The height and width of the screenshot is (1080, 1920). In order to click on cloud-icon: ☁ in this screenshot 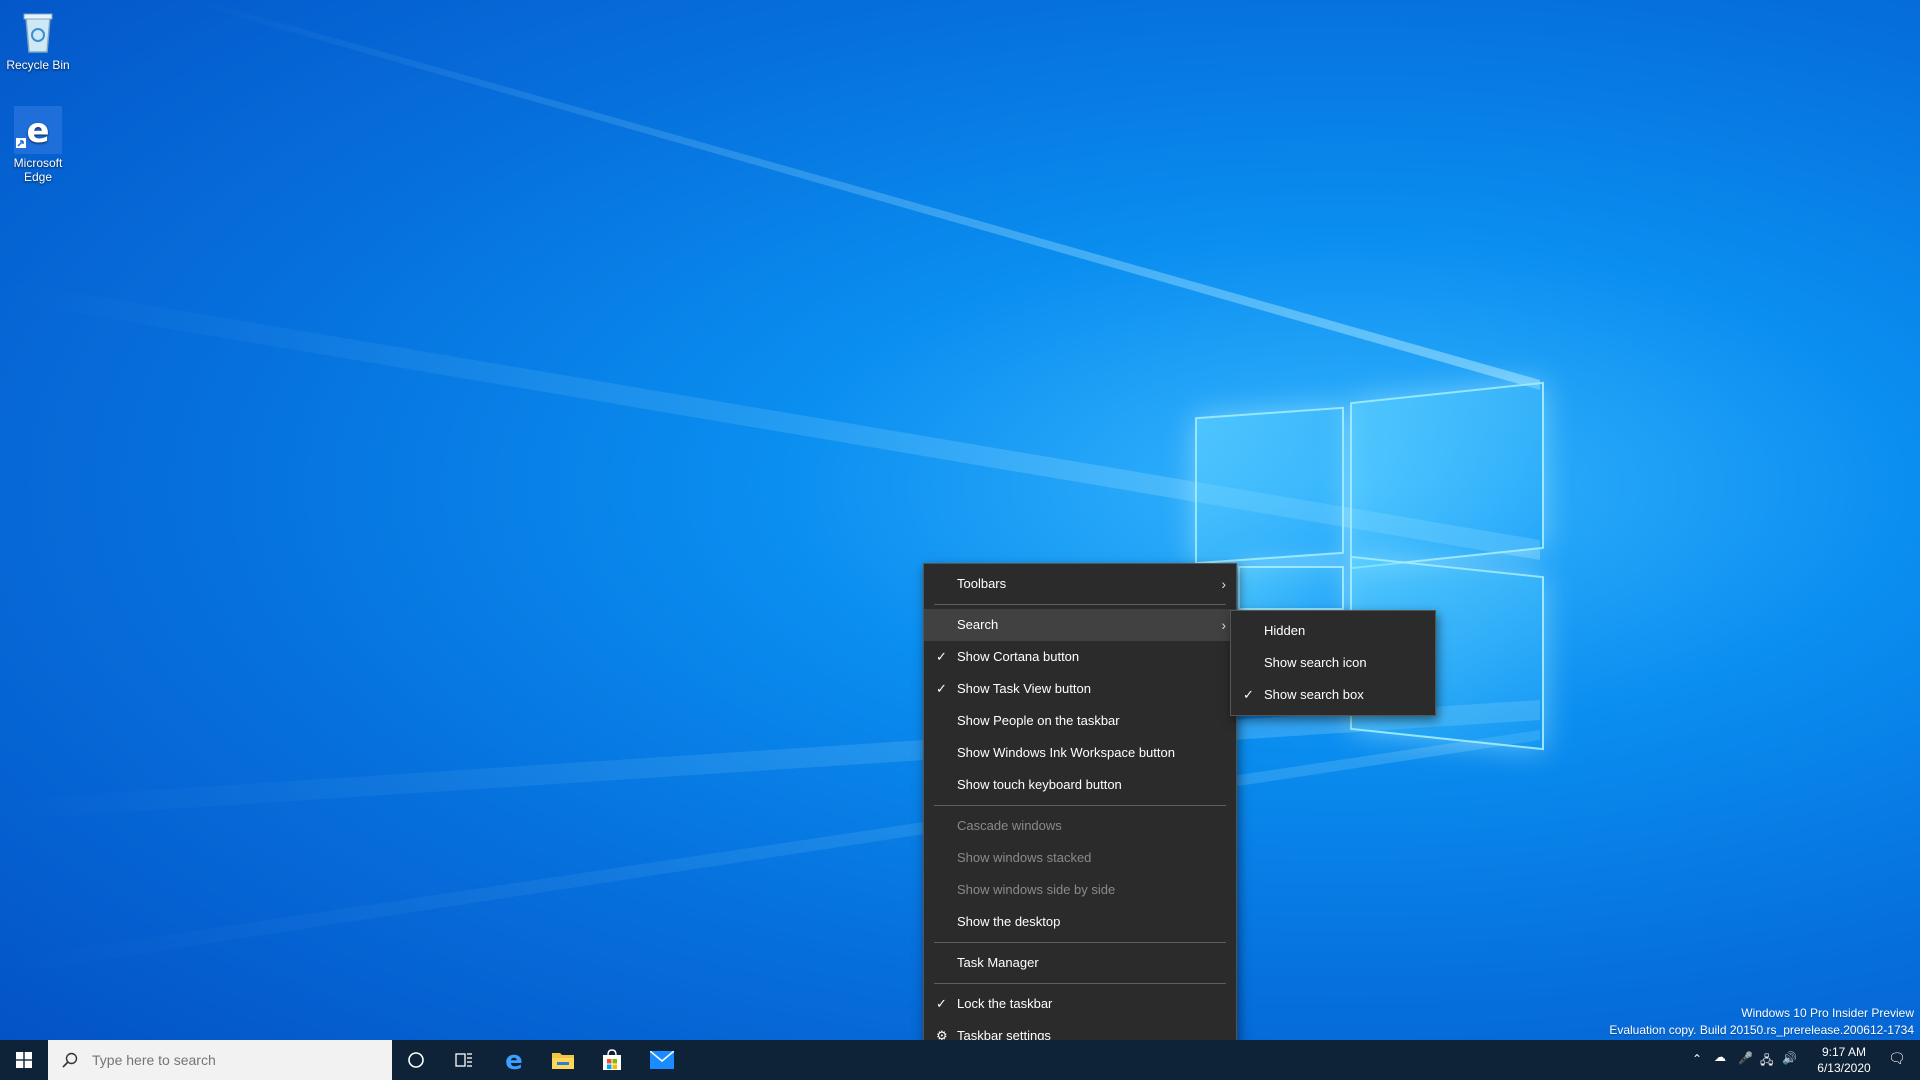, I will do `click(1720, 1057)`.